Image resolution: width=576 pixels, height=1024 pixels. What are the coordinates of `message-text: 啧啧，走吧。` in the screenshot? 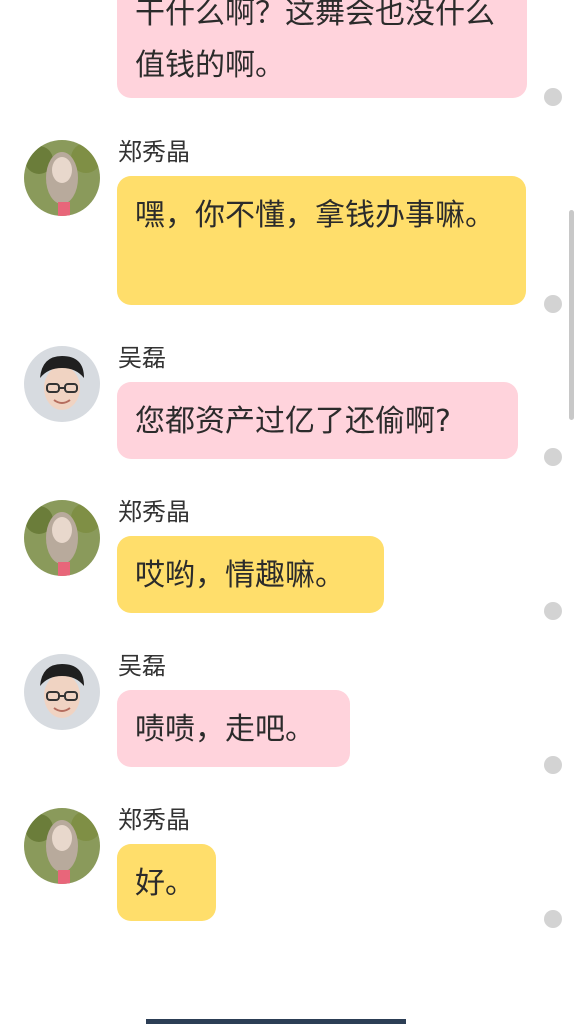 It's located at (225, 729).